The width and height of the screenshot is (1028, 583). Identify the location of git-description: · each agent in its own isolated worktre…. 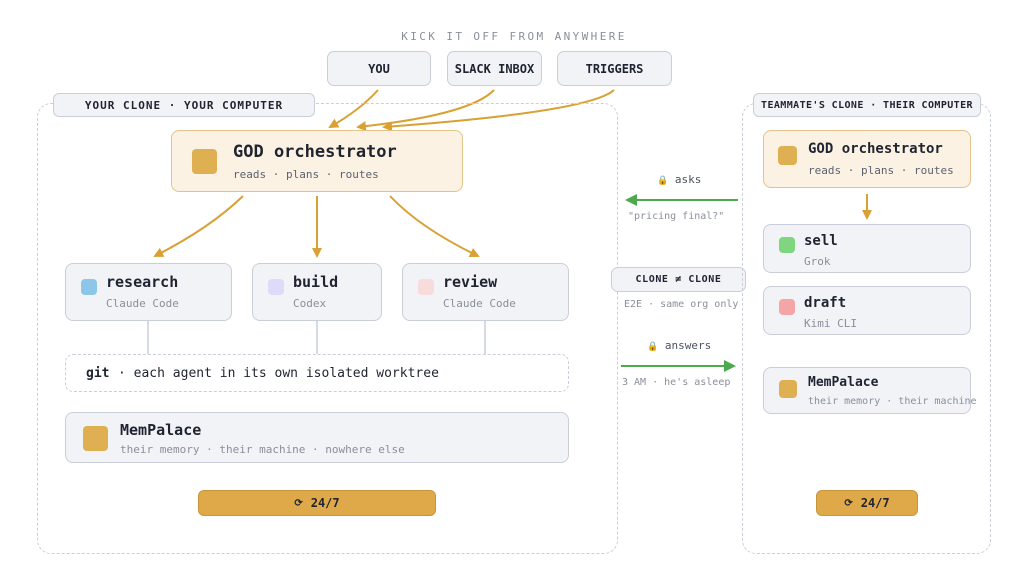
(278, 373).